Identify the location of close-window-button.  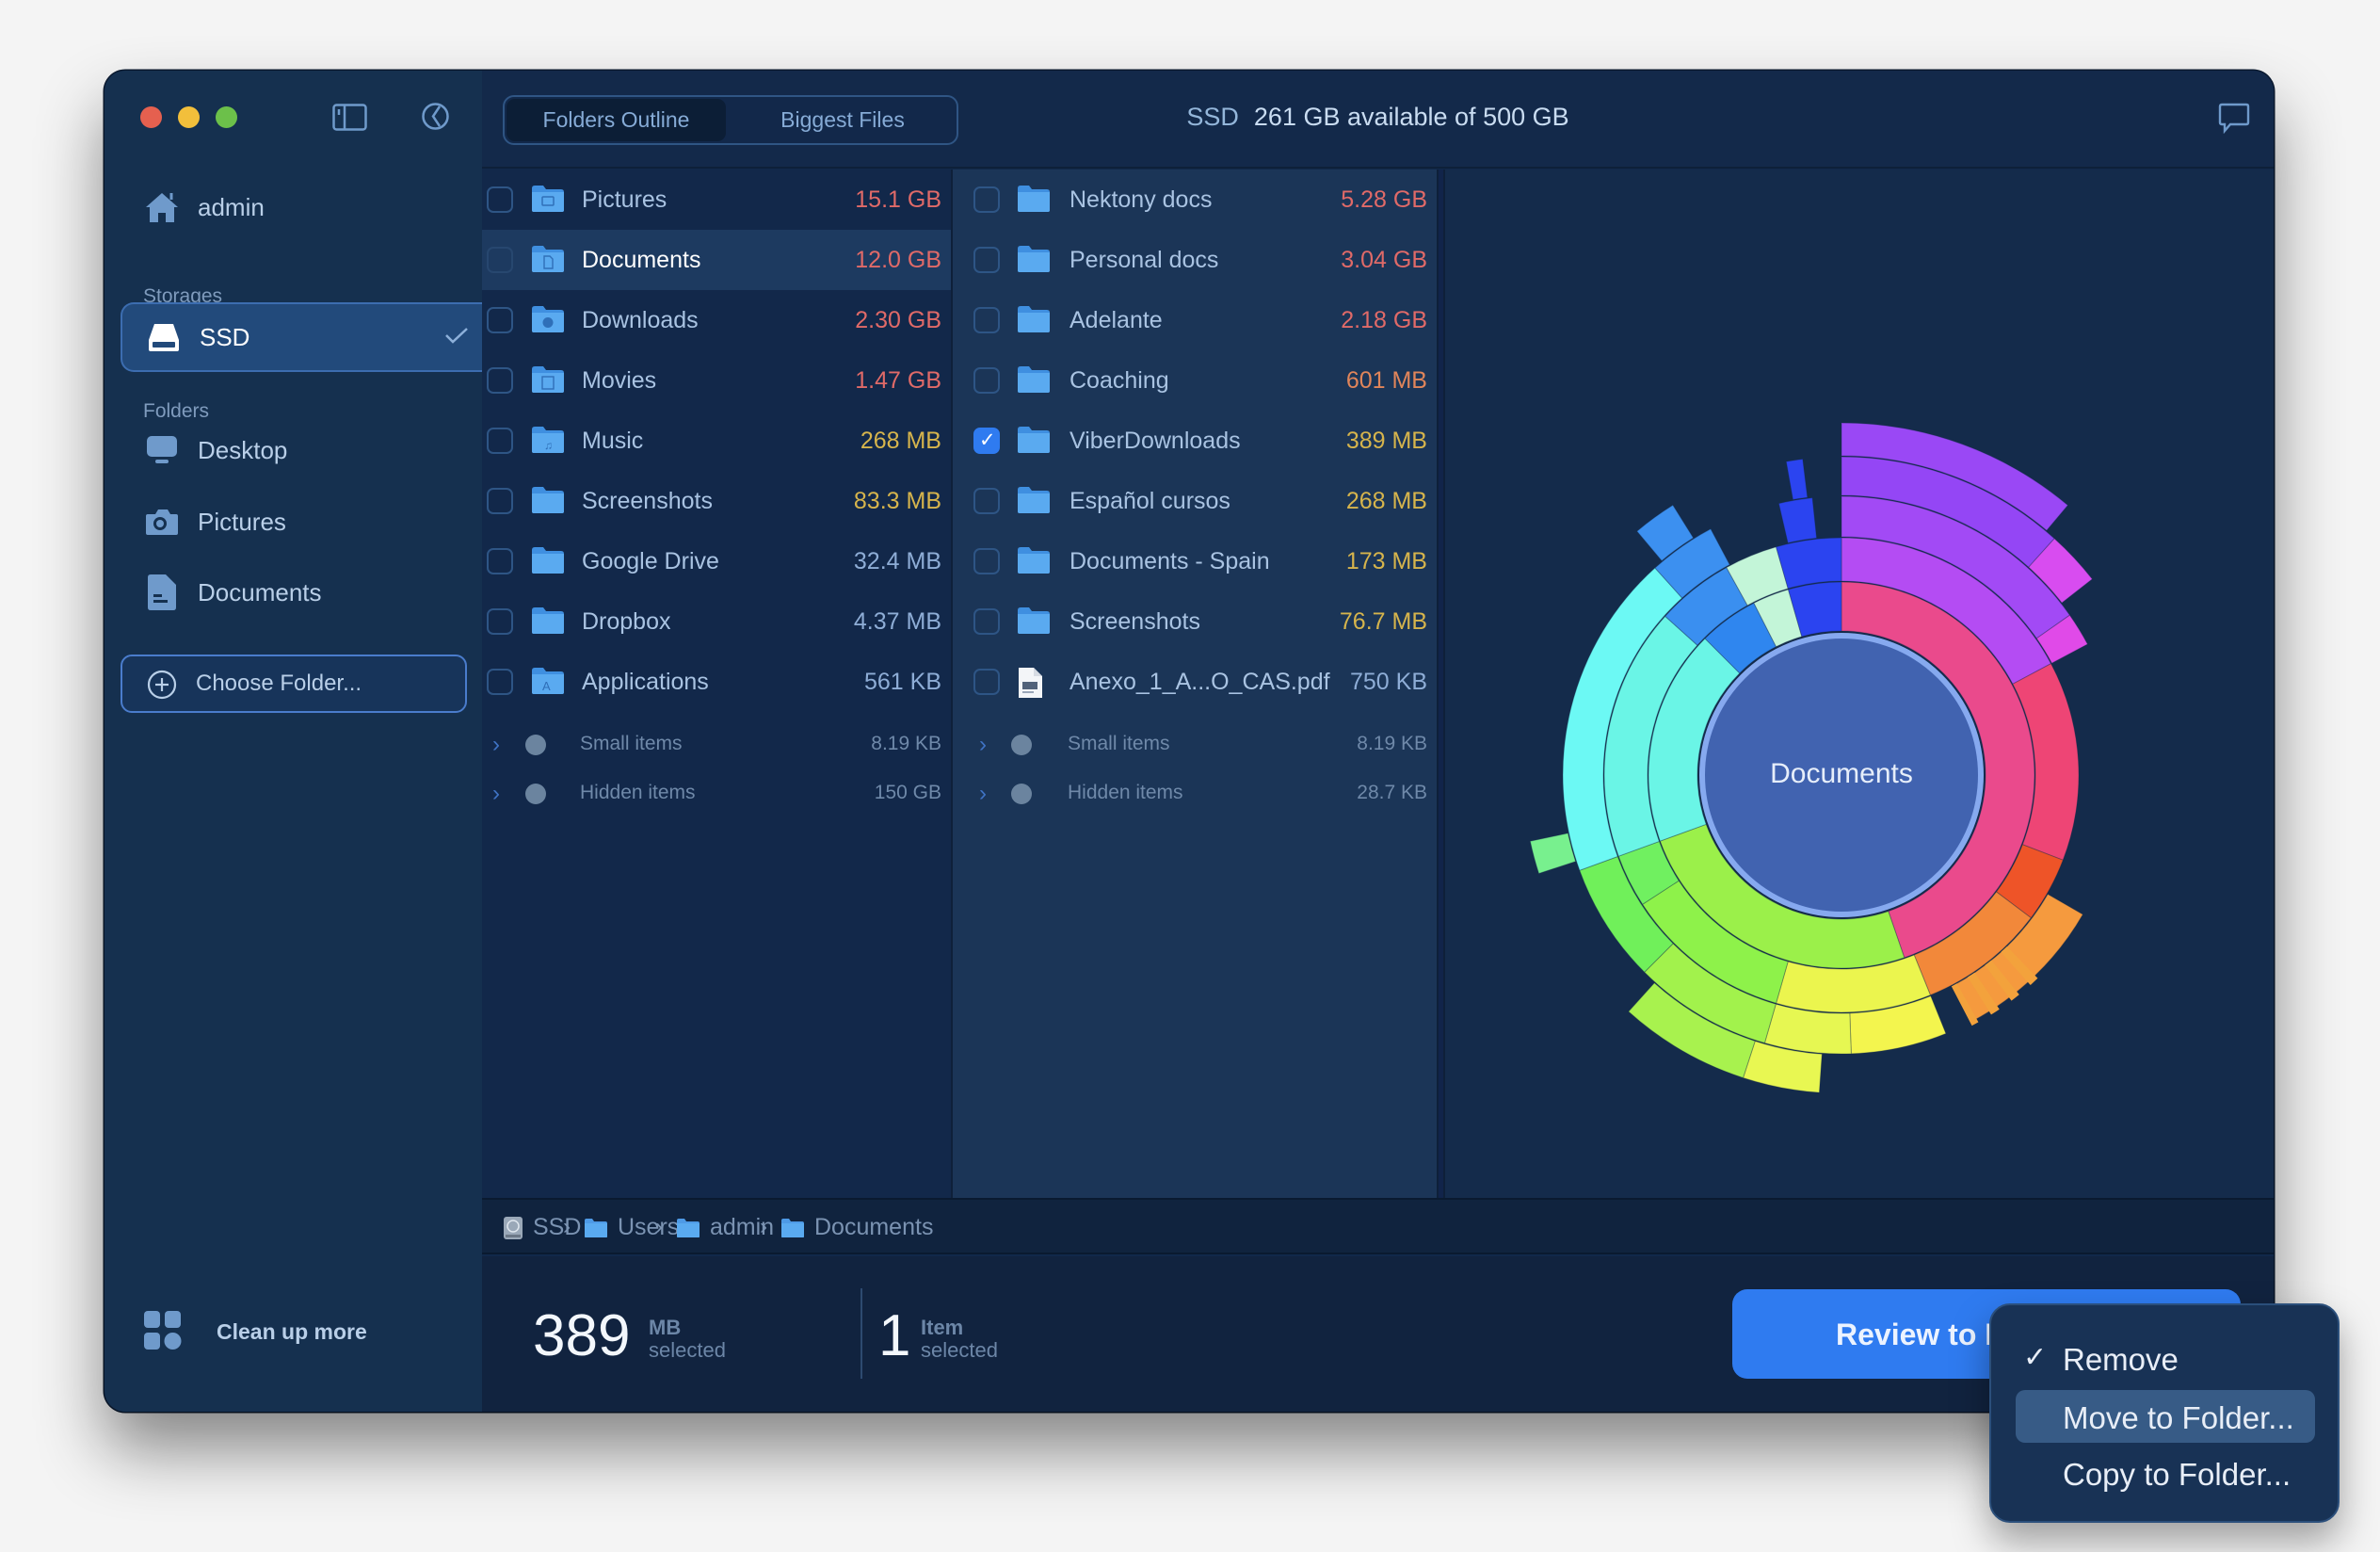
(151, 117).